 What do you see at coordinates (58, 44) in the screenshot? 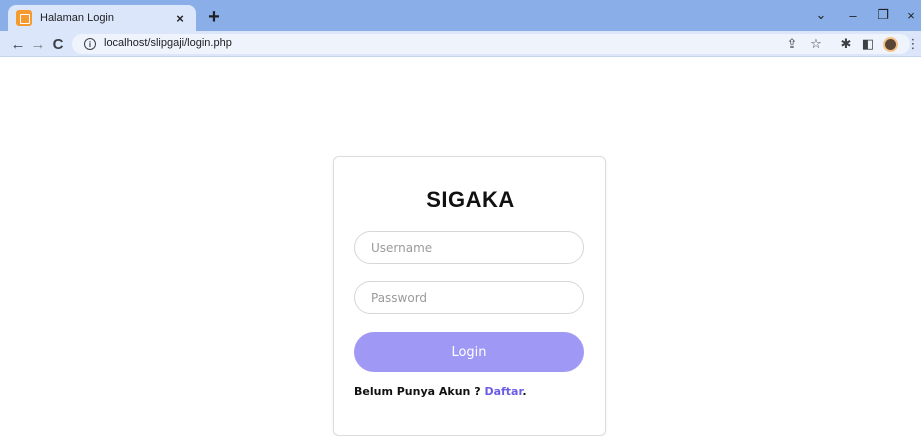
I see `reload-icon: C` at bounding box center [58, 44].